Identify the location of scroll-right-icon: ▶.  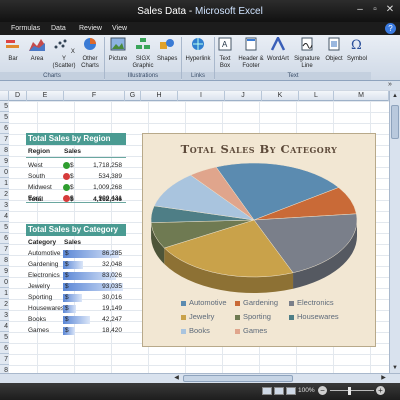
(383, 378).